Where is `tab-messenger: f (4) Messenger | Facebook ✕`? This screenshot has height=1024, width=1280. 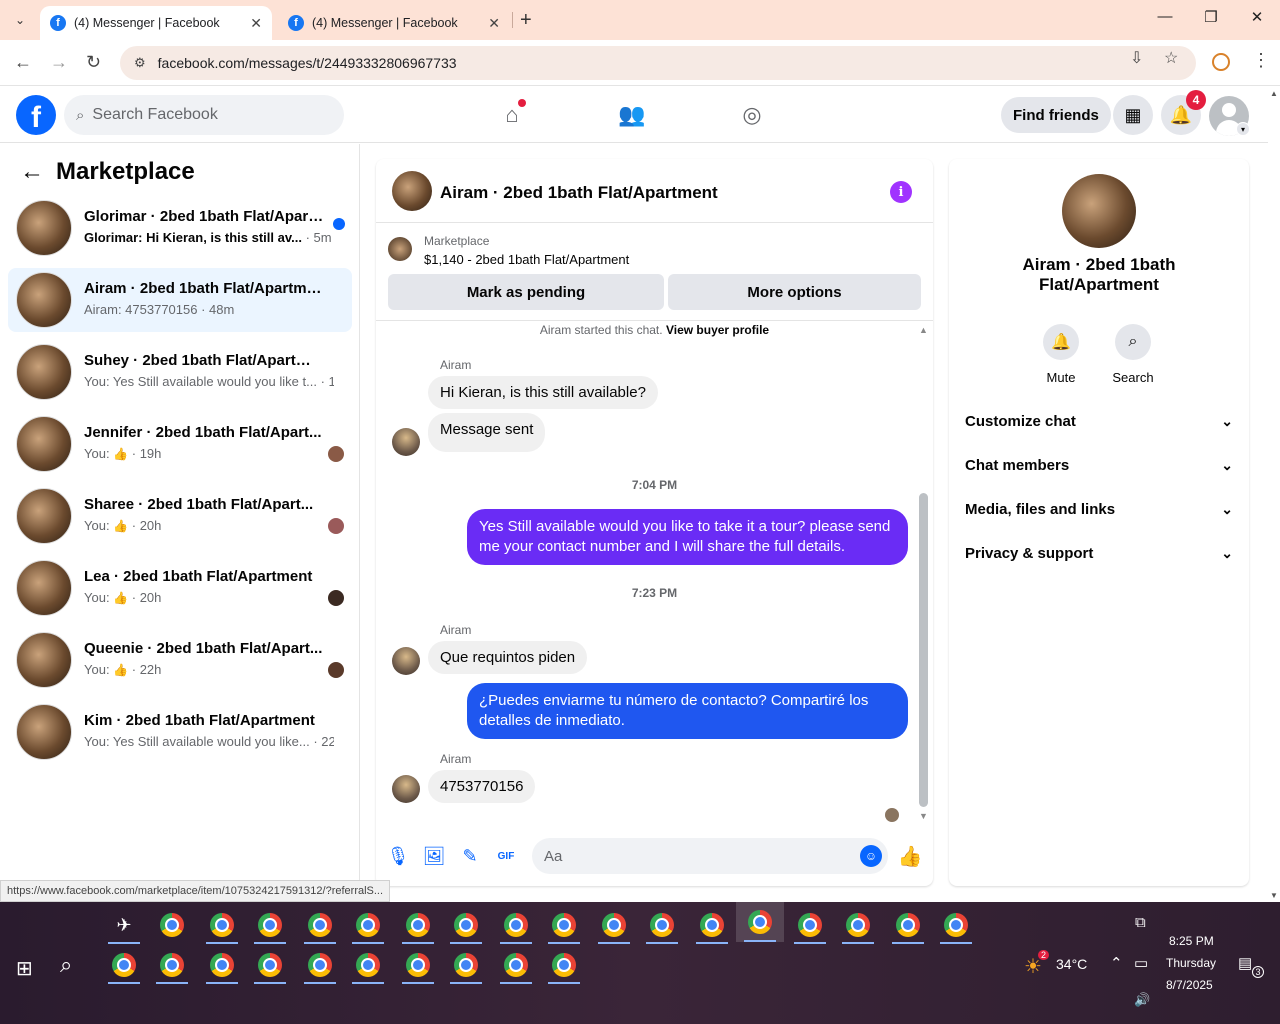
tab-messenger: f (4) Messenger | Facebook ✕ is located at coordinates (394, 23).